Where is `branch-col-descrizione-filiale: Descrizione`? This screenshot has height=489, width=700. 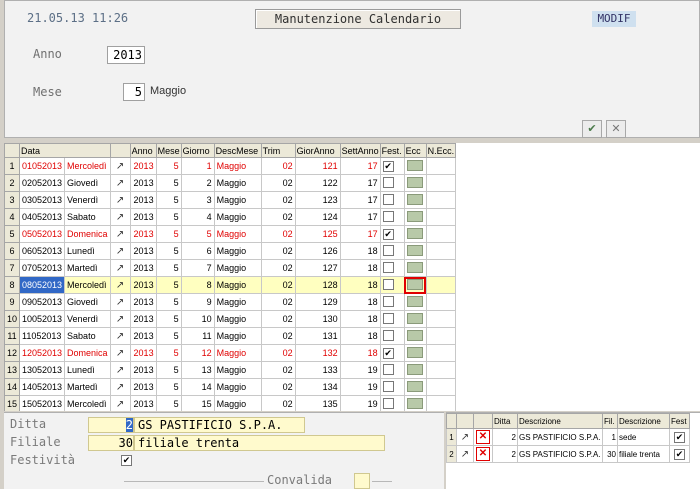 branch-col-descrizione-filiale: Descrizione is located at coordinates (643, 421).